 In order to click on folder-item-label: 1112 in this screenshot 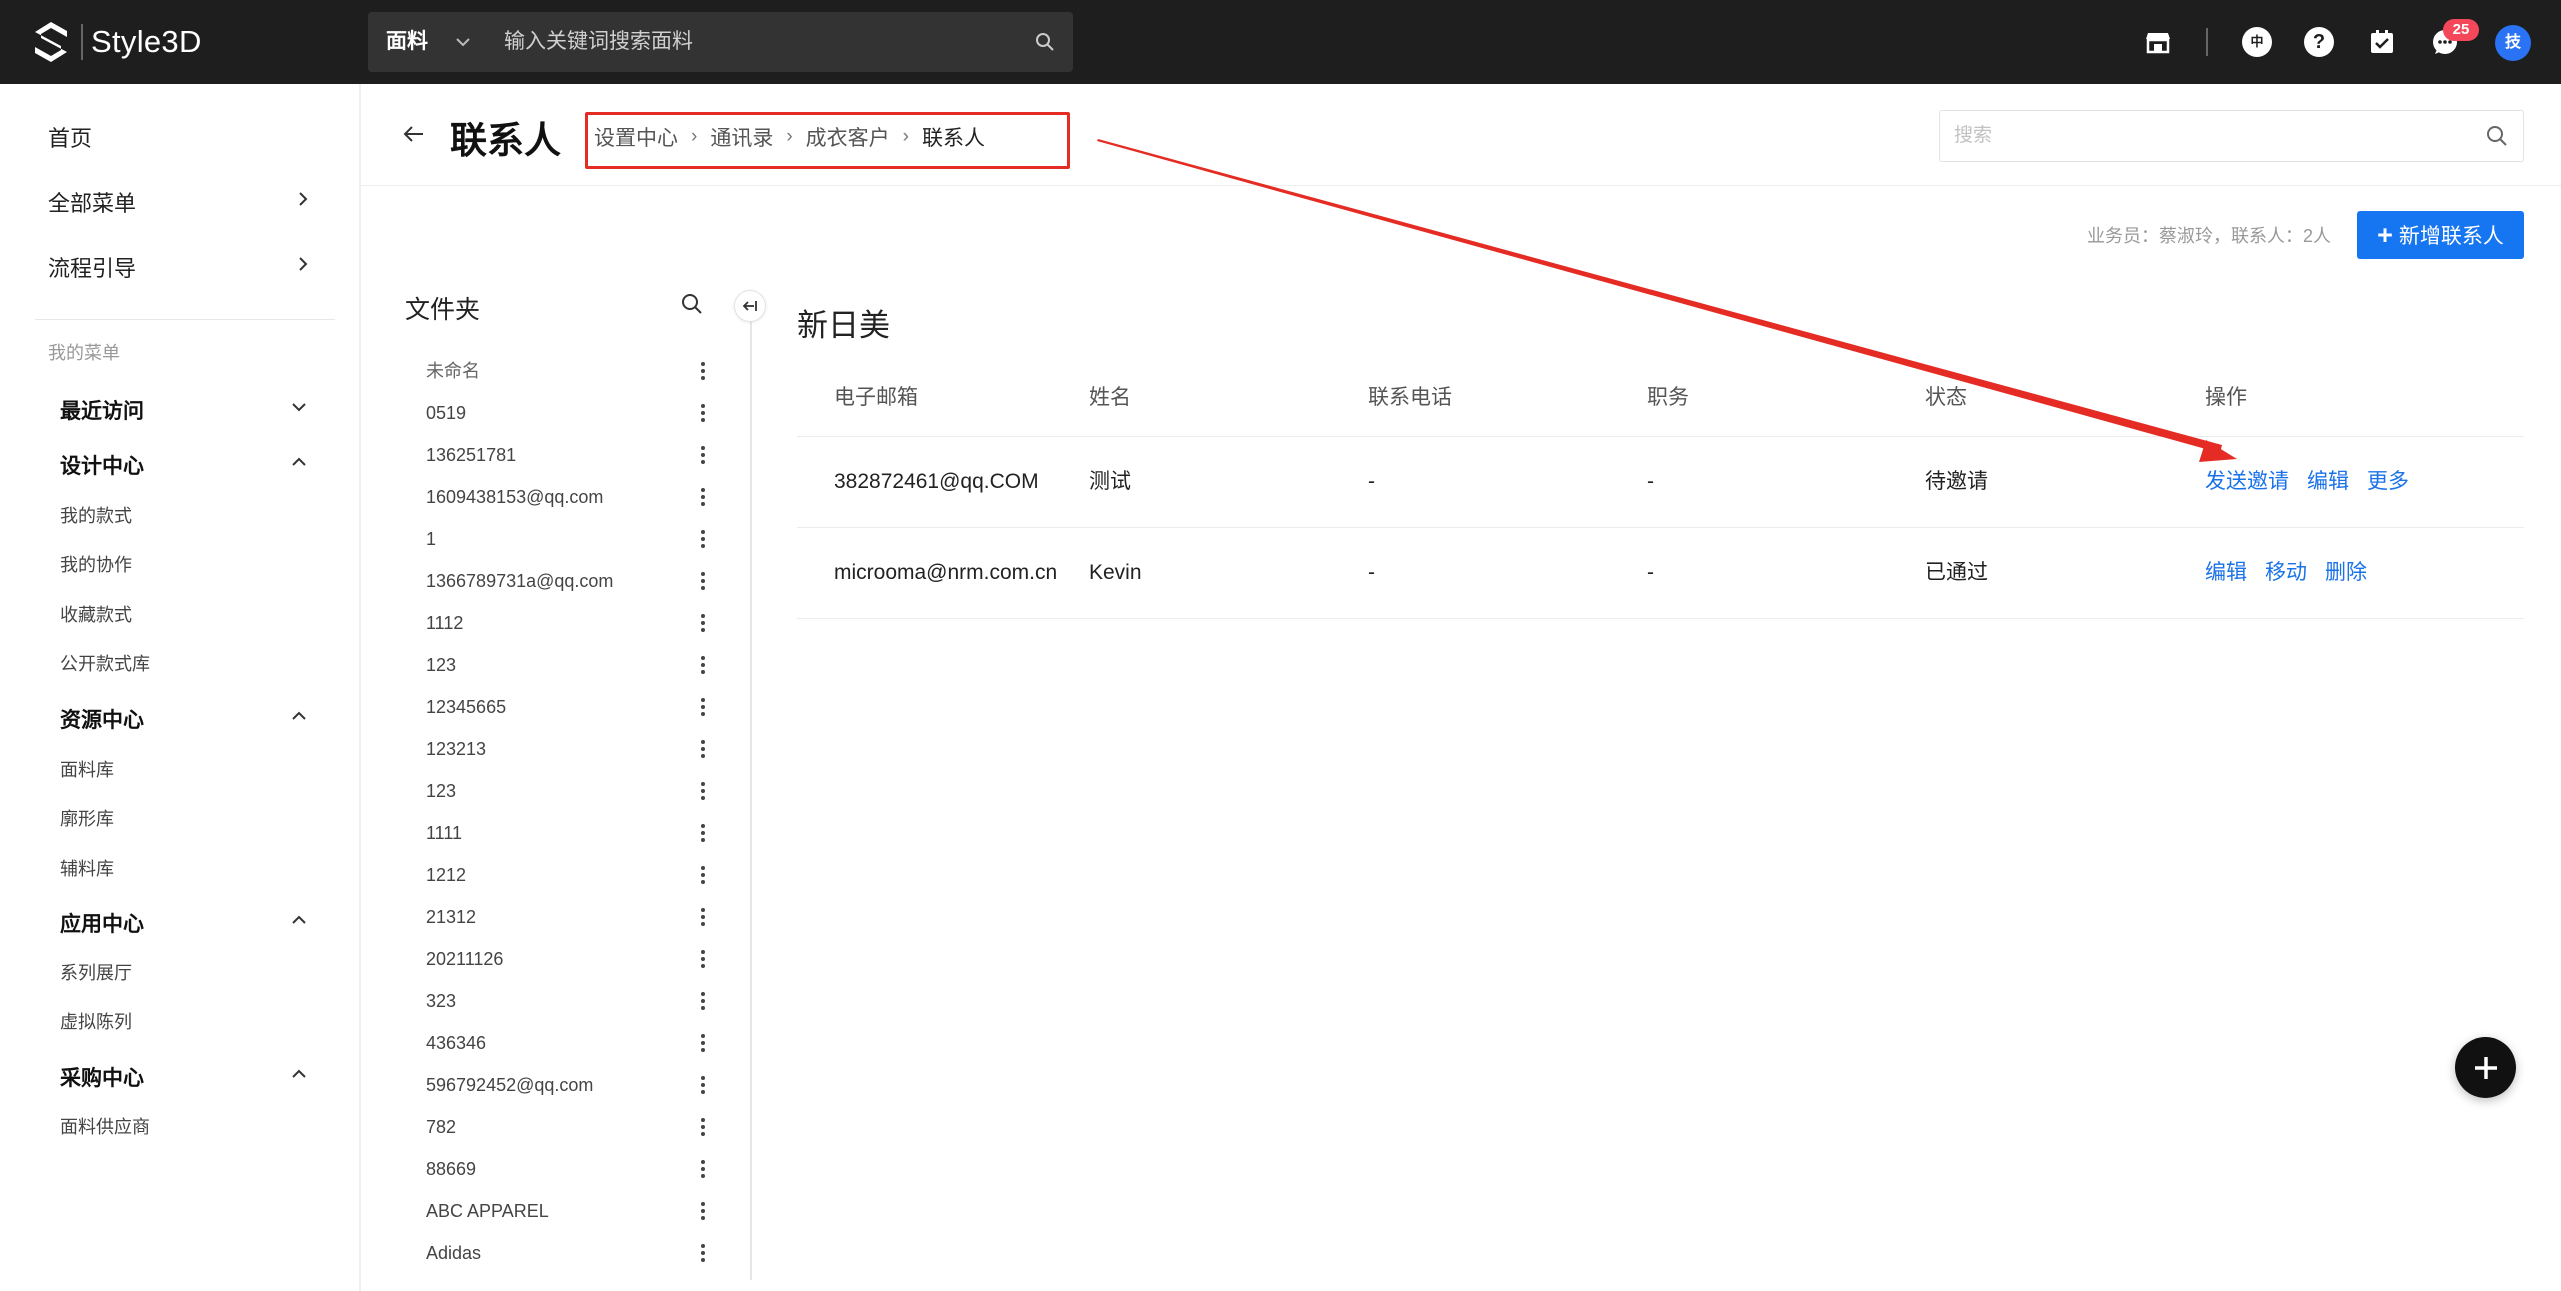, I will do `click(445, 623)`.